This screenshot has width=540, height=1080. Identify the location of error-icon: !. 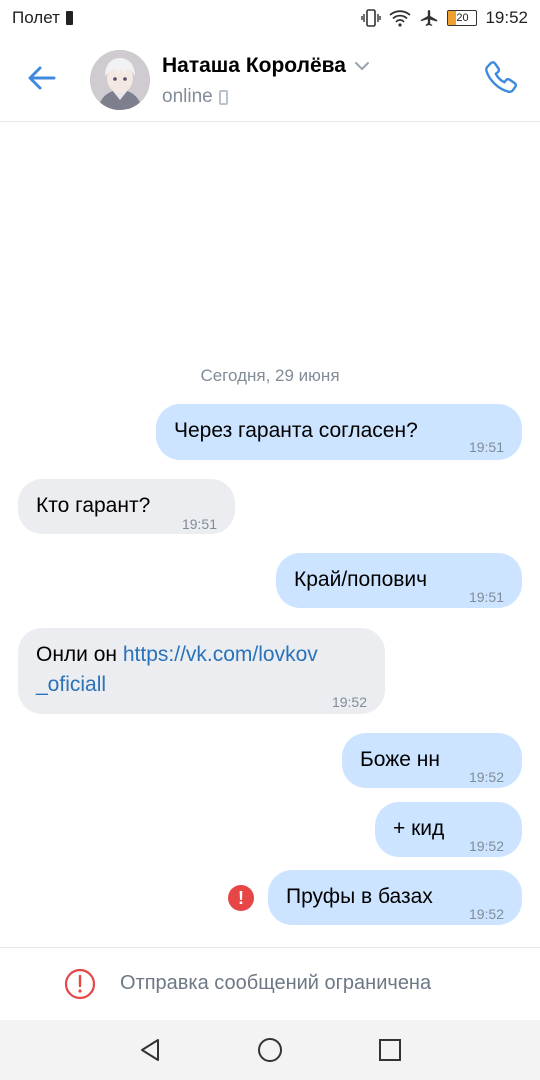
(241, 898).